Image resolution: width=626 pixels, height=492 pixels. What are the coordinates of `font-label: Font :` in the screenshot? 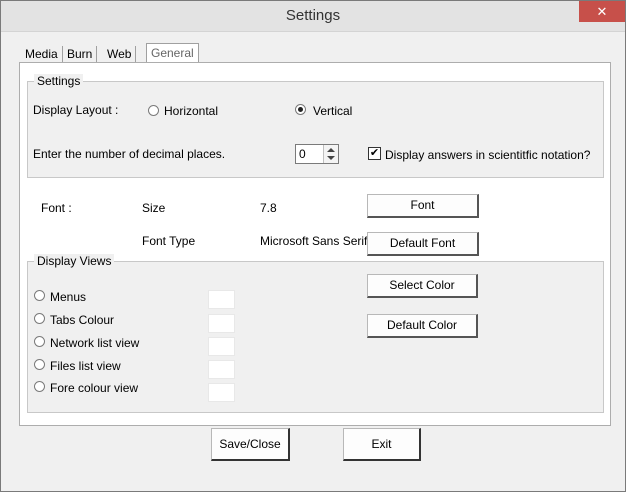 It's located at (56, 208).